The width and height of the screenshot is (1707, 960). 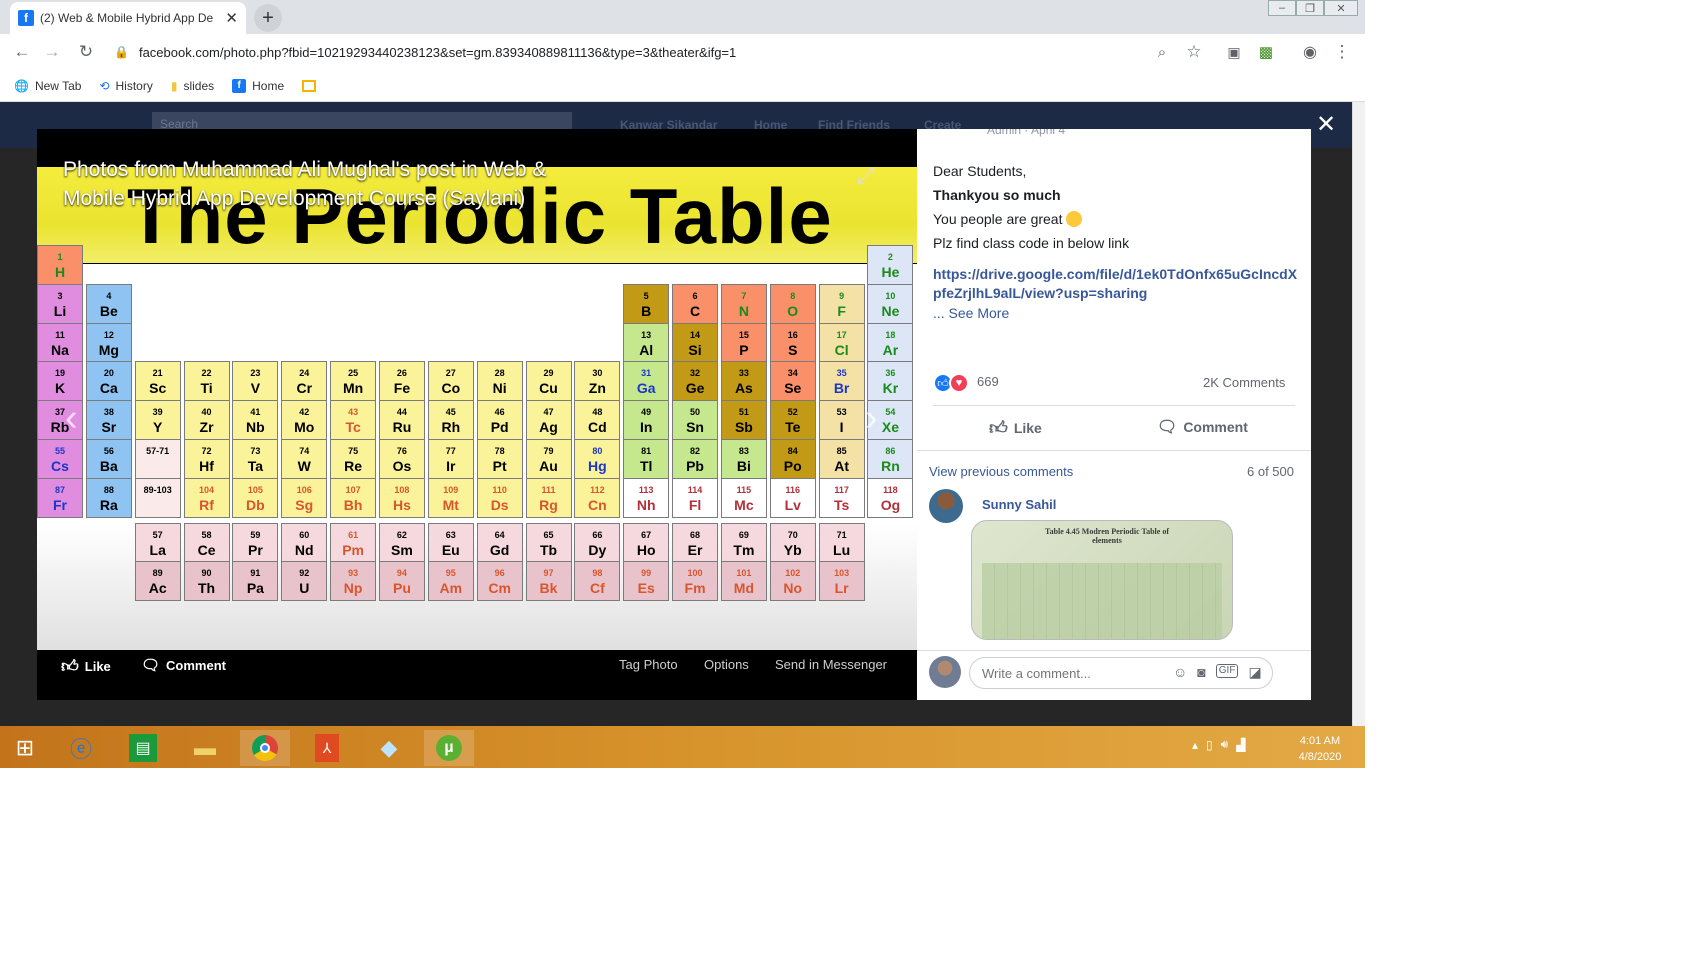 I want to click on emoji-icon: ☺, so click(x=1180, y=672).